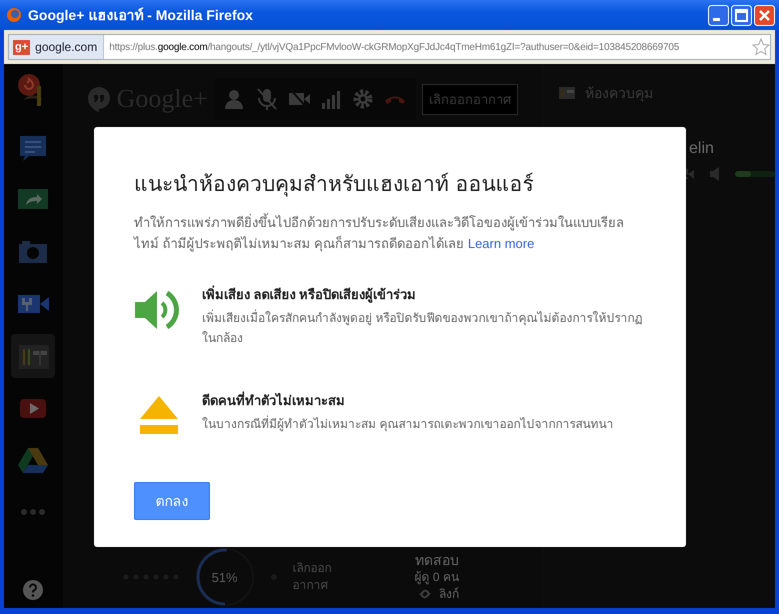  I want to click on question-mark-icon, so click(33, 590).